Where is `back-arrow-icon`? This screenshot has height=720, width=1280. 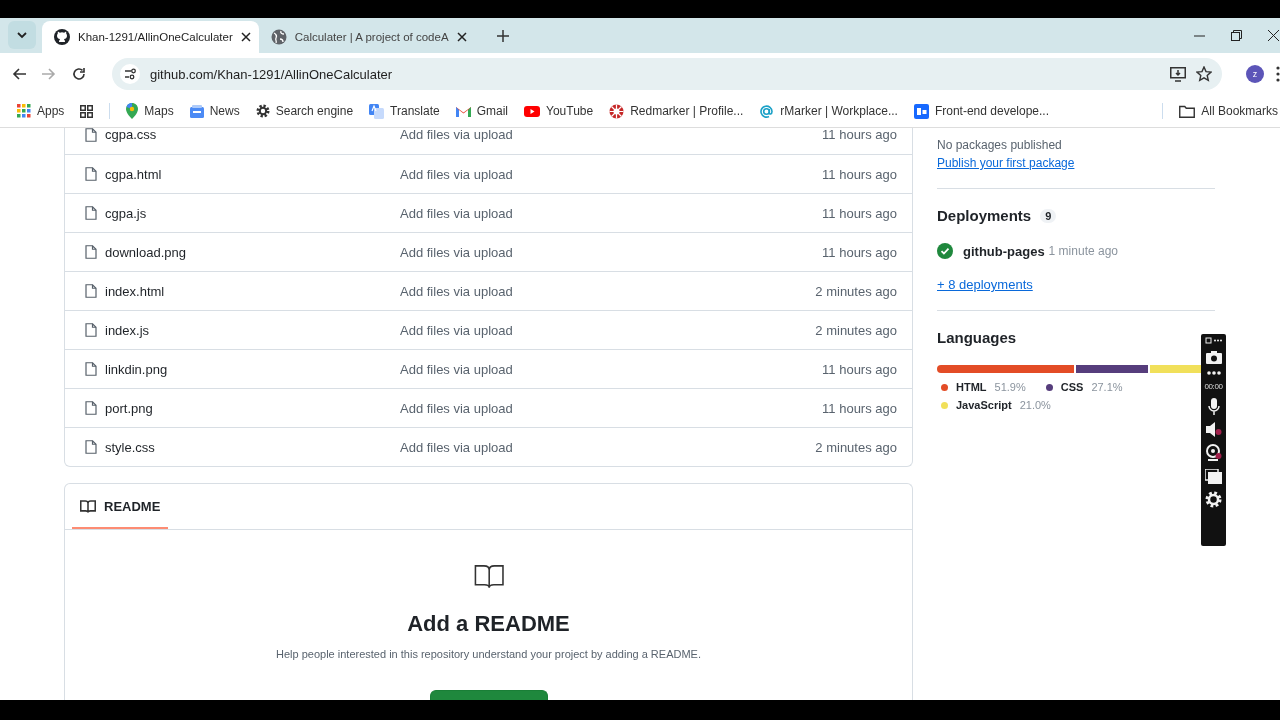
back-arrow-icon is located at coordinates (19, 74).